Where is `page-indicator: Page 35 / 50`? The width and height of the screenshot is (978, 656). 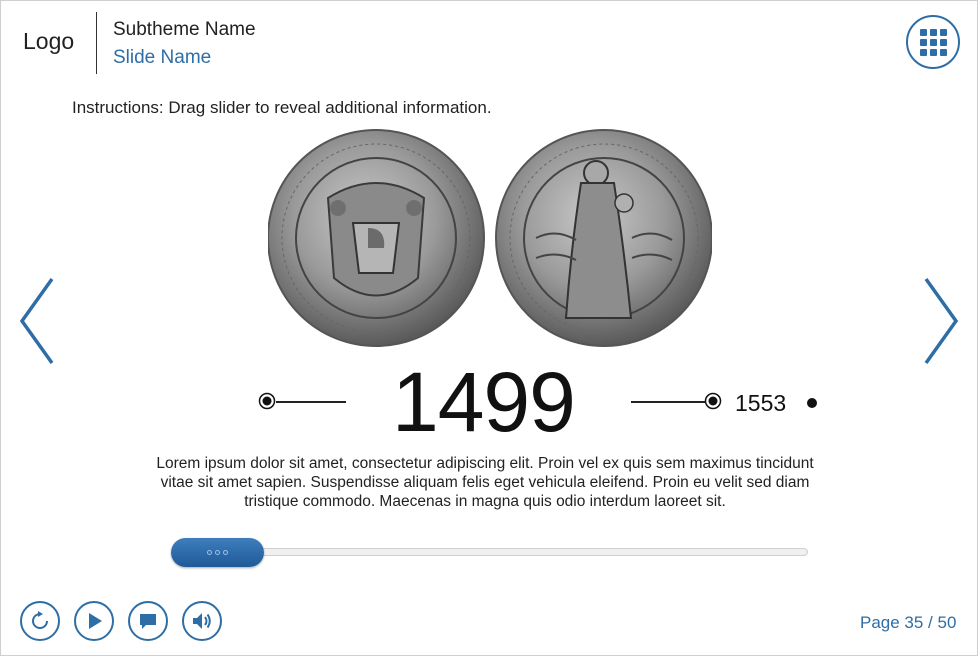
page-indicator: Page 35 / 50 is located at coordinates (908, 622).